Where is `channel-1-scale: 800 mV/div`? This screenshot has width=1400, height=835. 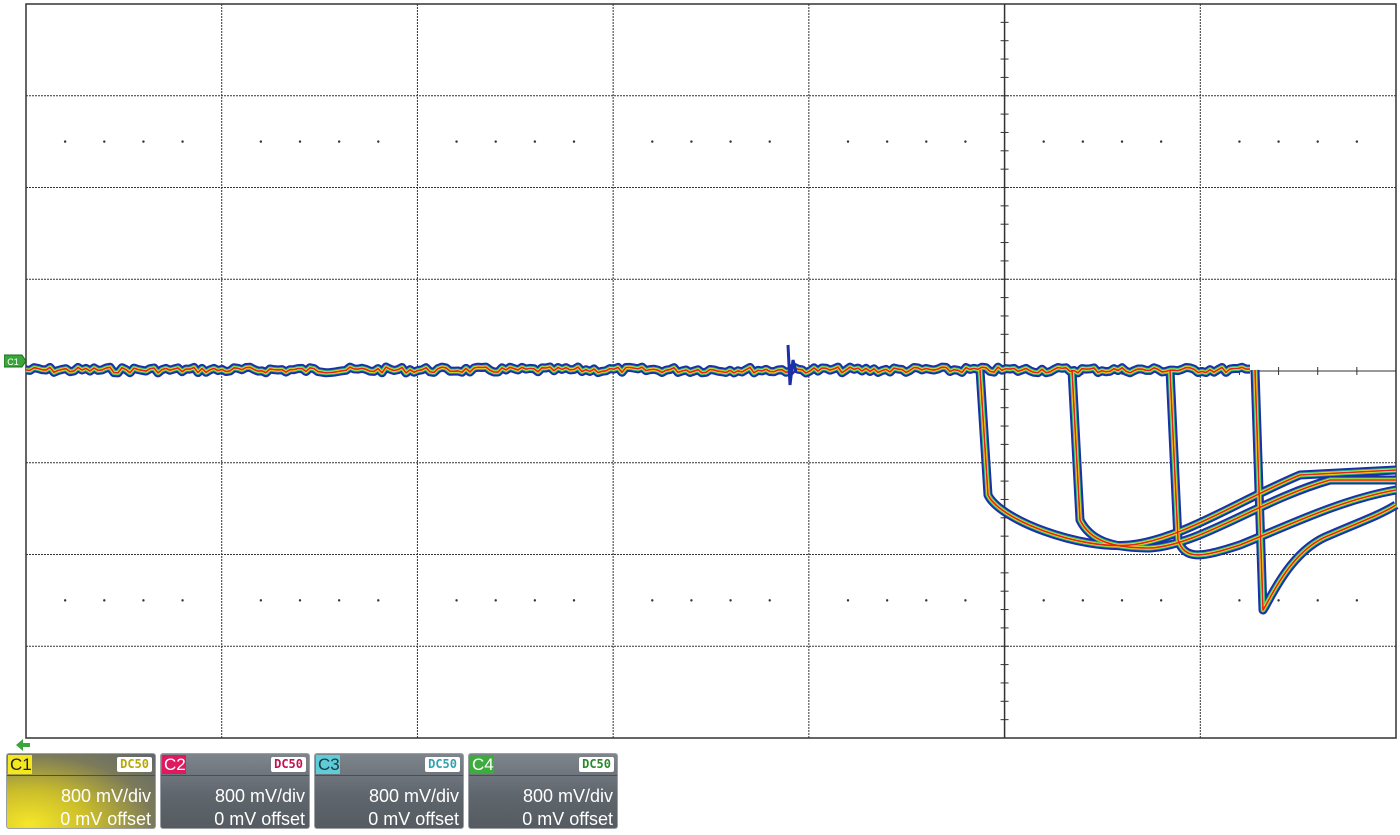 channel-1-scale: 800 mV/div is located at coordinates (105, 796).